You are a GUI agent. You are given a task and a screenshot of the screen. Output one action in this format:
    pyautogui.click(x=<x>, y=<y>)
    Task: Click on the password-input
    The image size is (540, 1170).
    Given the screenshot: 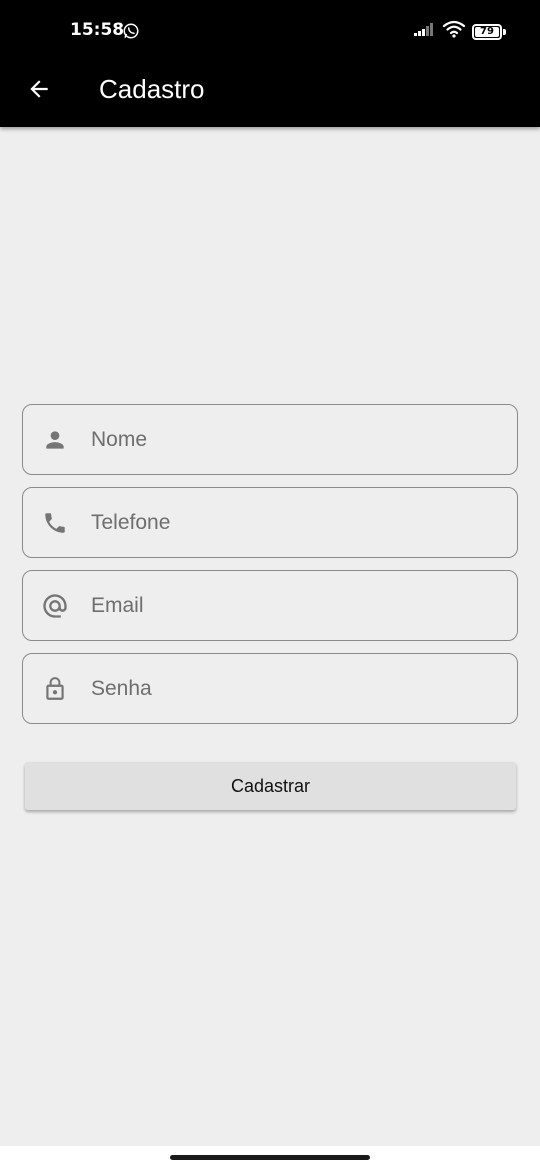 What is the action you would take?
    pyautogui.click(x=279, y=688)
    